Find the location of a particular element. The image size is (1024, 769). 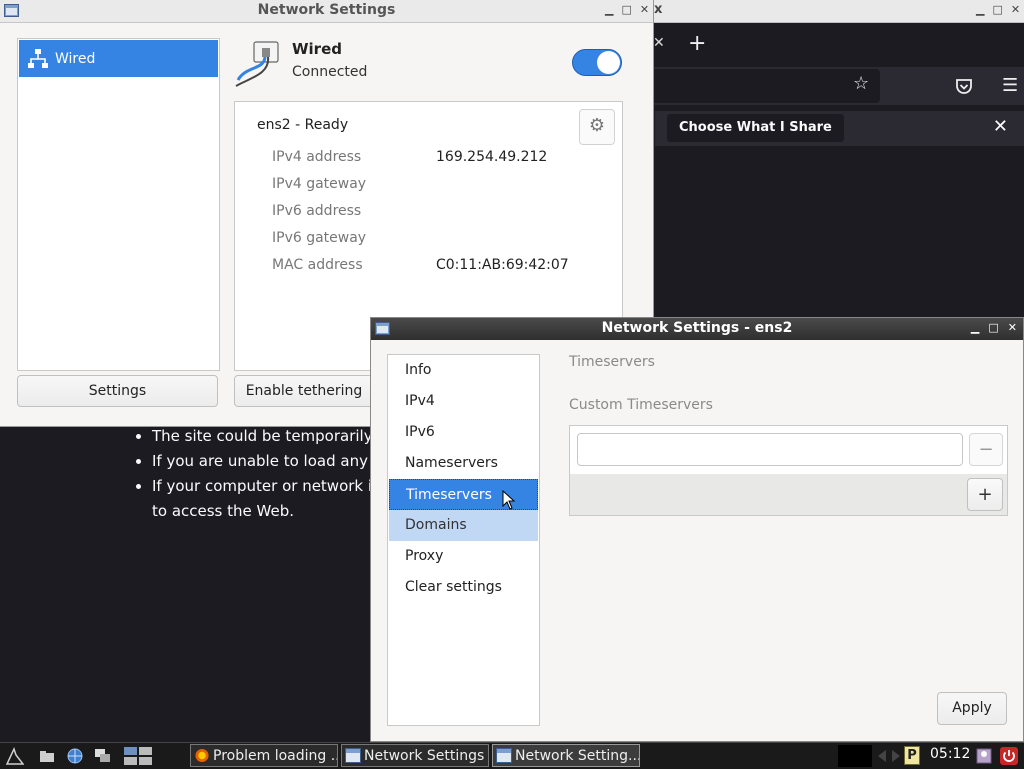

timeserver-list: − + is located at coordinates (788, 470).